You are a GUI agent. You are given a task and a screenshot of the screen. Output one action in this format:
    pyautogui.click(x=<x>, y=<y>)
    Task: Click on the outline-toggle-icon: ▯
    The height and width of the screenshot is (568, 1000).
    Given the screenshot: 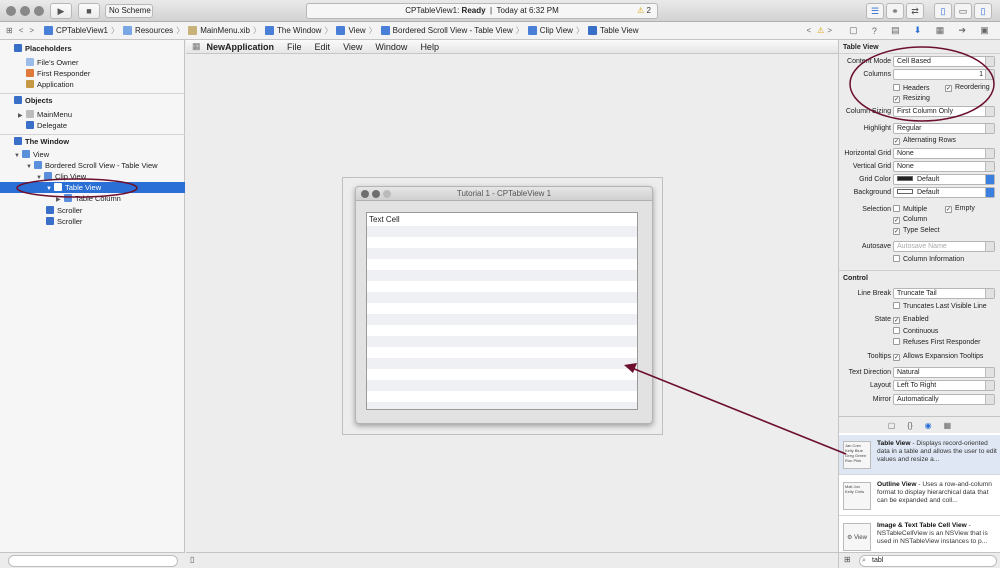 What is the action you would take?
    pyautogui.click(x=192, y=559)
    